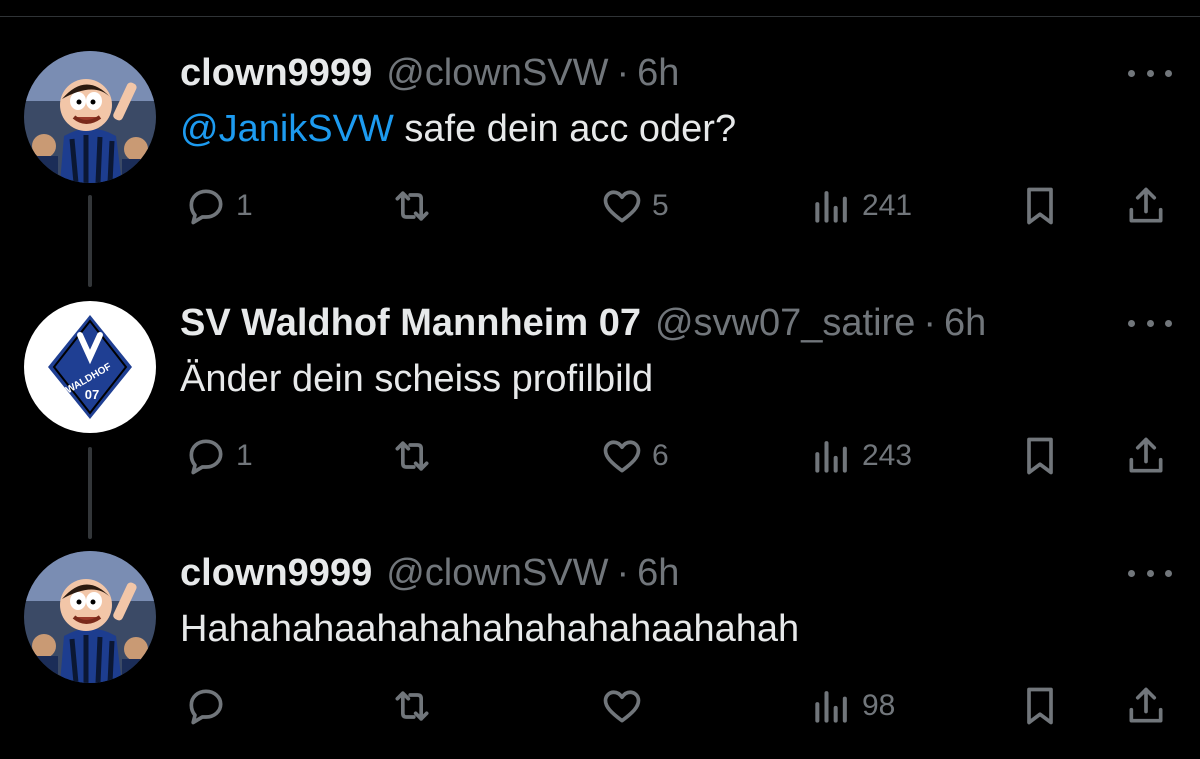 Image resolution: width=1200 pixels, height=759 pixels. I want to click on views-button: 241, so click(861, 206).